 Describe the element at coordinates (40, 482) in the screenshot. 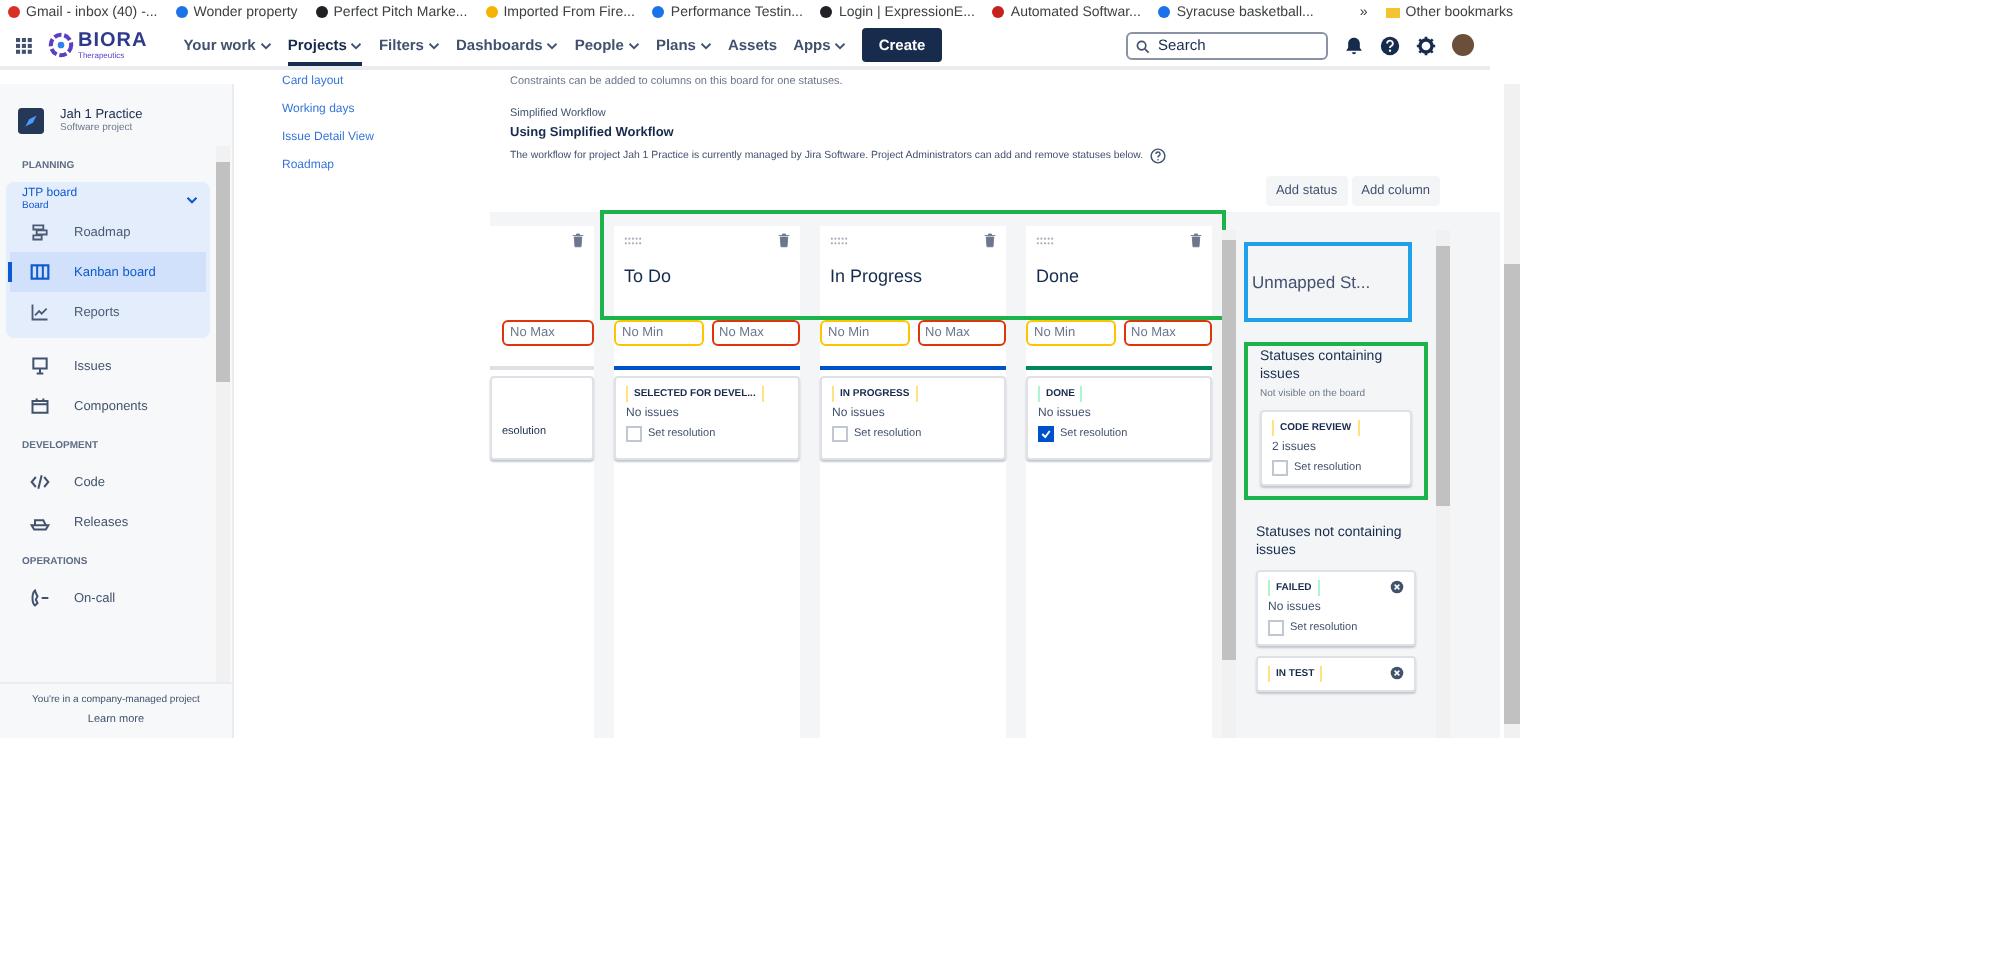

I see `code-icon` at that location.